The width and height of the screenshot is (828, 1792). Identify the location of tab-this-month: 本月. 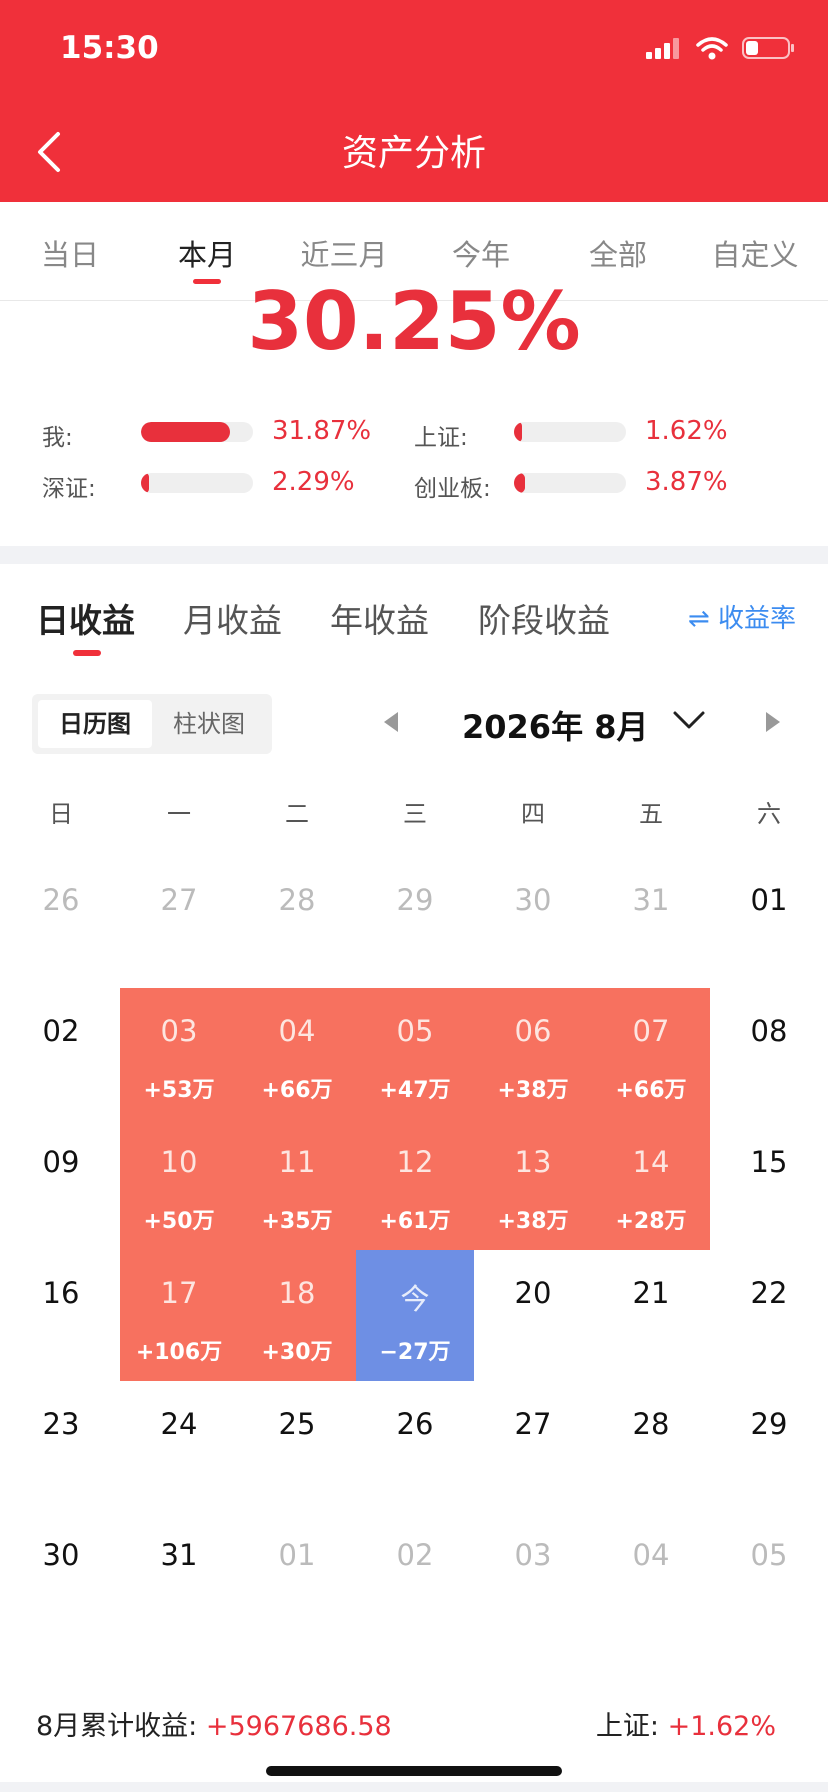
(207, 253).